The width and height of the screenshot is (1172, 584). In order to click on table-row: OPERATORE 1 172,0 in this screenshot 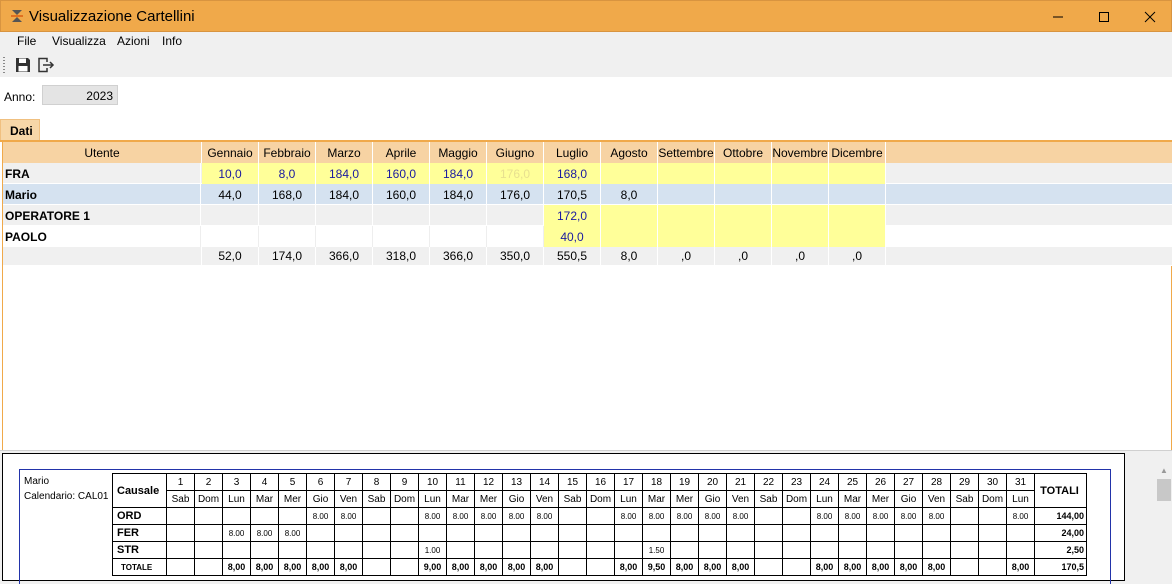, I will do `click(587, 215)`.